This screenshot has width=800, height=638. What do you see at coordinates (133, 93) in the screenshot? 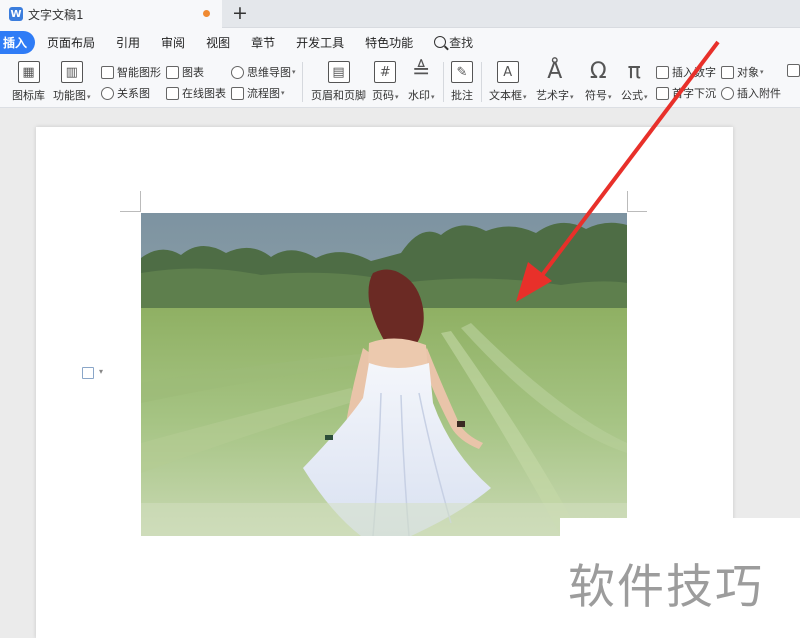
I see `relation-chart-label: 关系图` at bounding box center [133, 93].